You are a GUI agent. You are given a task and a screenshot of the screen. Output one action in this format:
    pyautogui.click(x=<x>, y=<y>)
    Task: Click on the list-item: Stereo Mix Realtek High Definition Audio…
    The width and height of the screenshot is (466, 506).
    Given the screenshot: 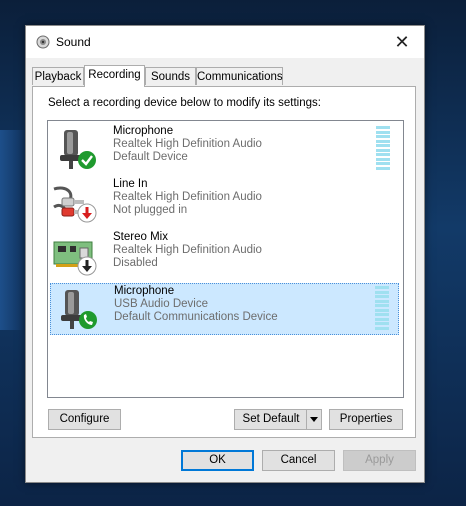 What is the action you would take?
    pyautogui.click(x=224, y=256)
    